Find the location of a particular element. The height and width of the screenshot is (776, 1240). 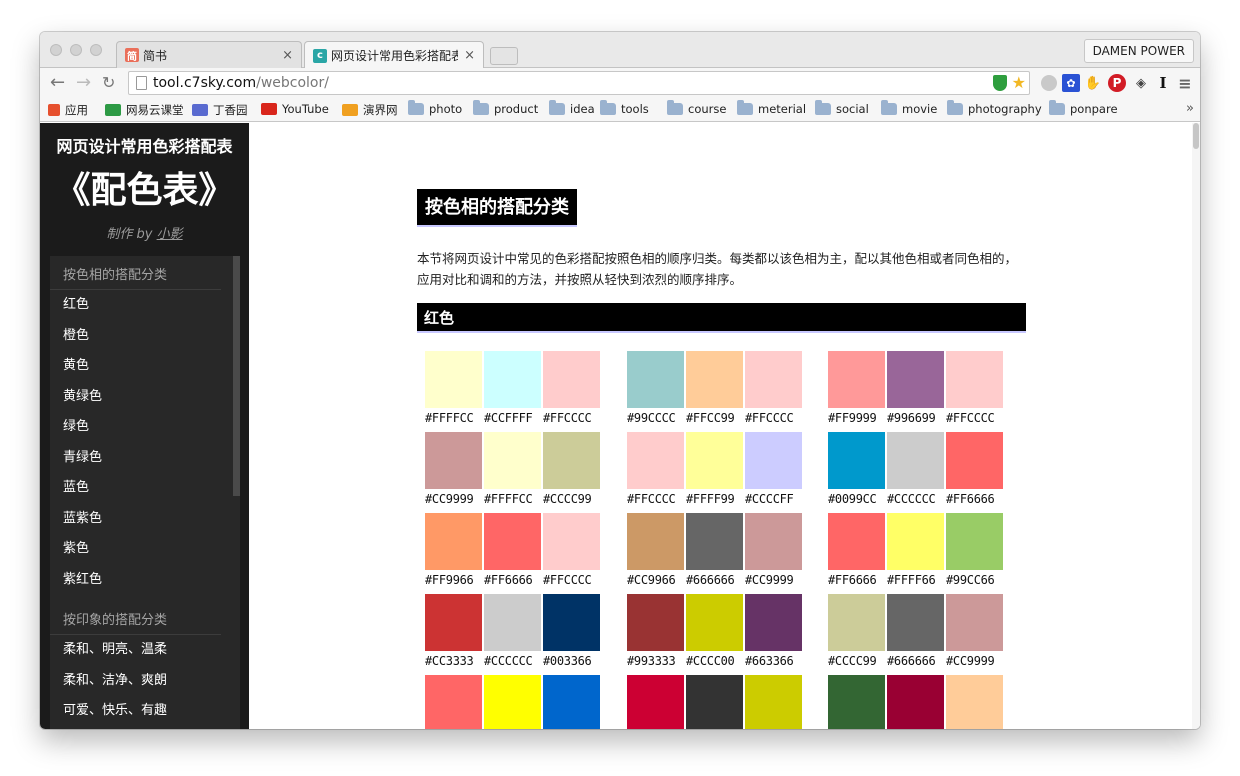

bookmark-3: YouTube is located at coordinates (295, 109).